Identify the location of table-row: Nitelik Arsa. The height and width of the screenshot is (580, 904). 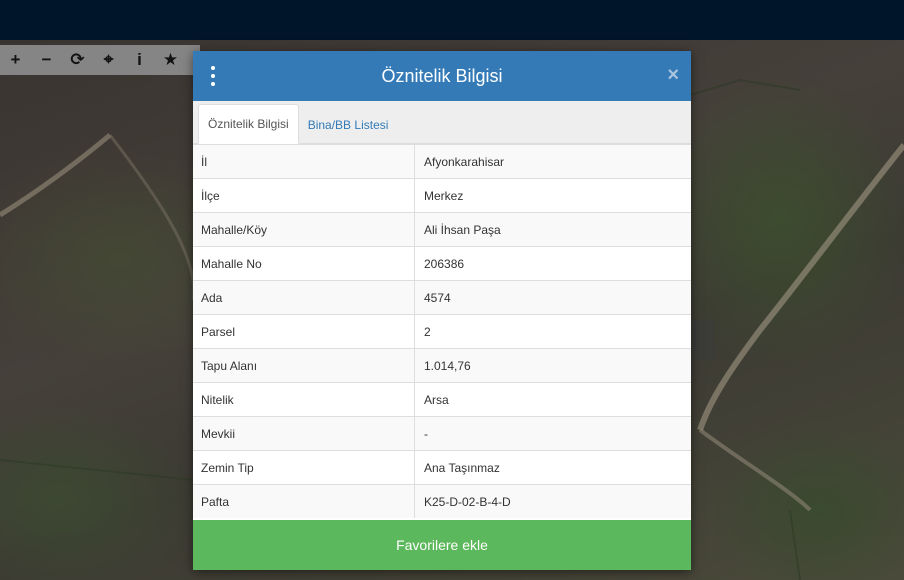
(442, 399).